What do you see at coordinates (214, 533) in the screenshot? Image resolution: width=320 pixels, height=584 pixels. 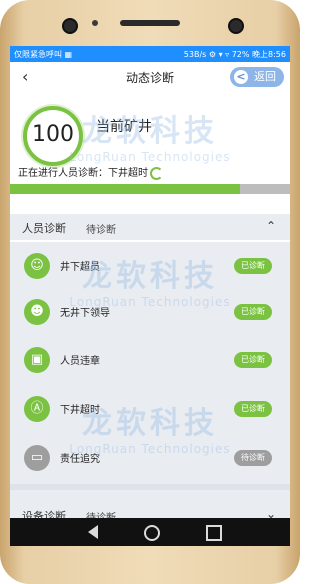 I see `system-recents-icon` at bounding box center [214, 533].